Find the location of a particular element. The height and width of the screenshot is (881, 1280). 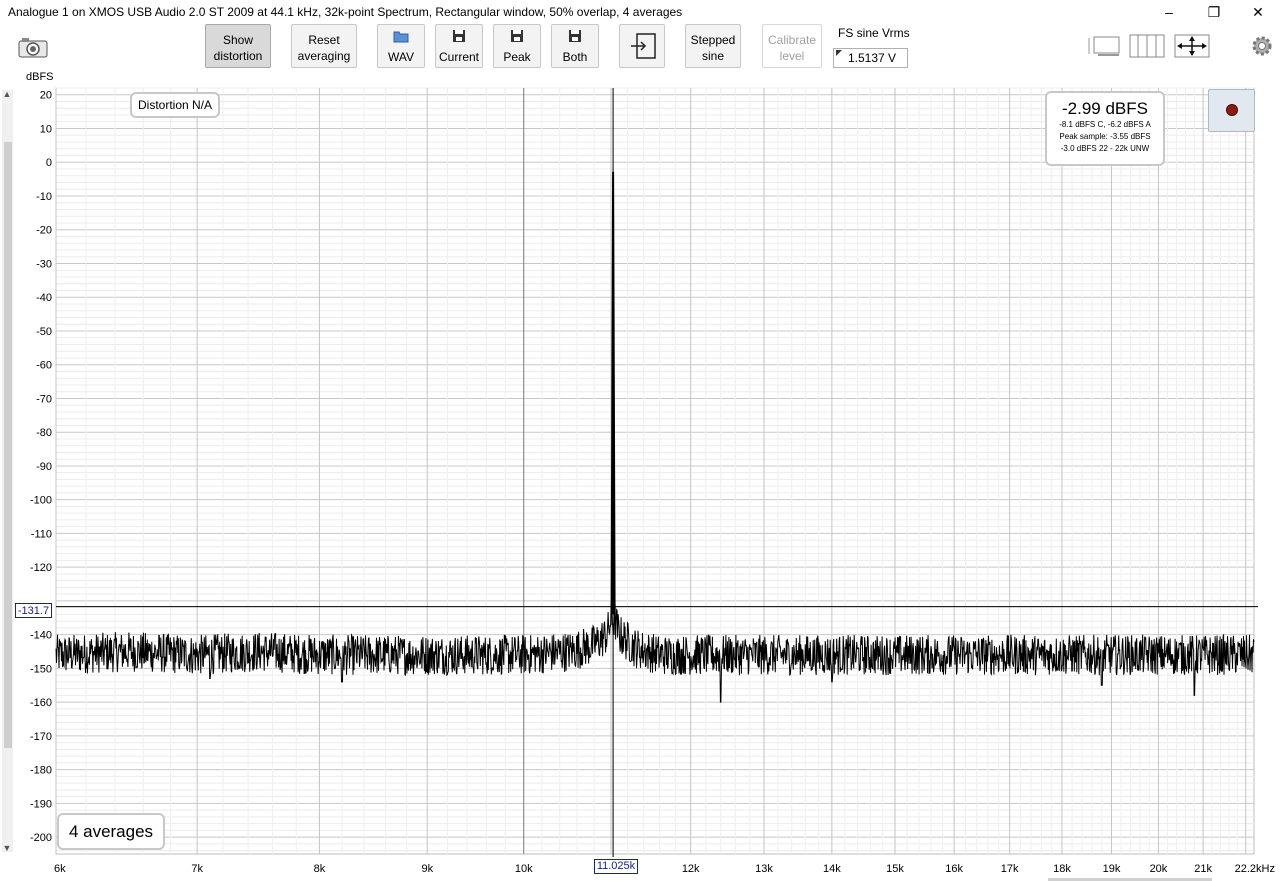

stepped-sine-button: Stepped sine is located at coordinates (713, 46).